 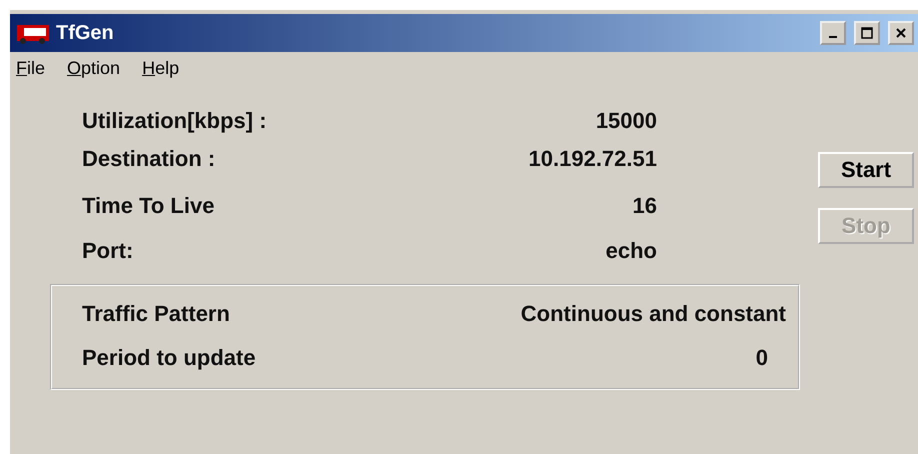 What do you see at coordinates (653, 314) in the screenshot?
I see `setting-value: Continuous and constant` at bounding box center [653, 314].